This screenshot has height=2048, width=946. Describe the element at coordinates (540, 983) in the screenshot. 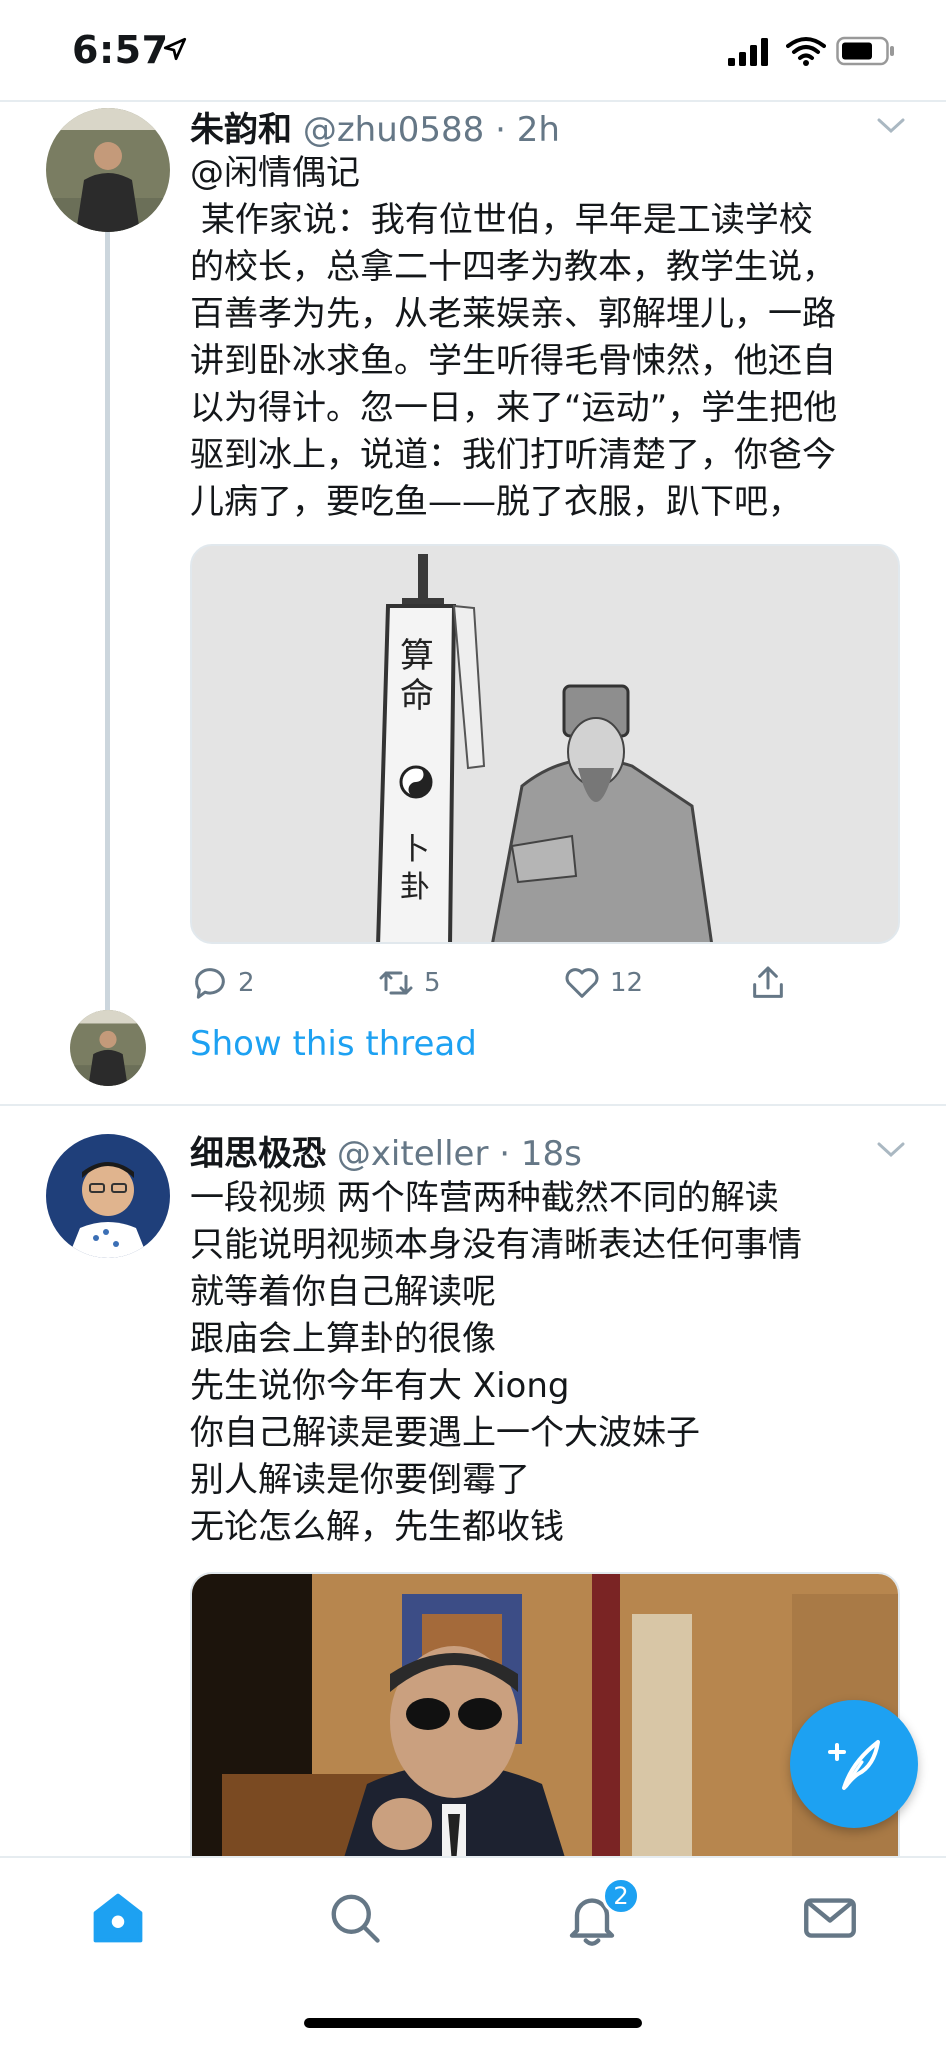

I see `tweet-actions: 2 5 12` at that location.